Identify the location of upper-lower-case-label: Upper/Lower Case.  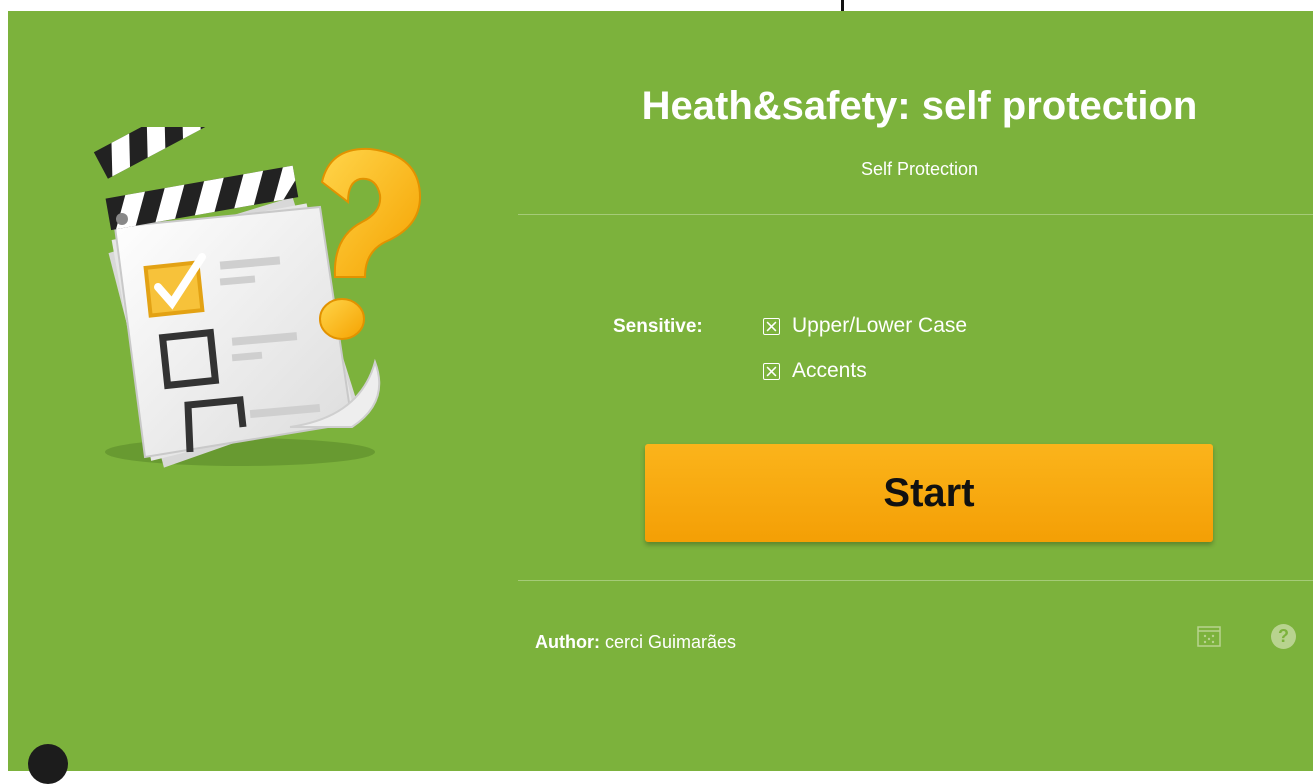
(880, 325).